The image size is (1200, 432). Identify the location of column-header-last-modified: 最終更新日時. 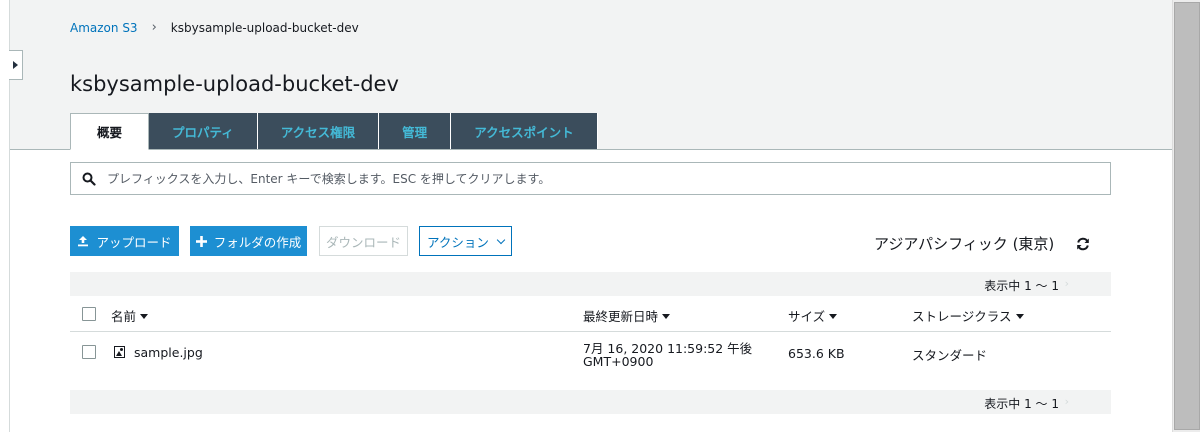
(627, 315).